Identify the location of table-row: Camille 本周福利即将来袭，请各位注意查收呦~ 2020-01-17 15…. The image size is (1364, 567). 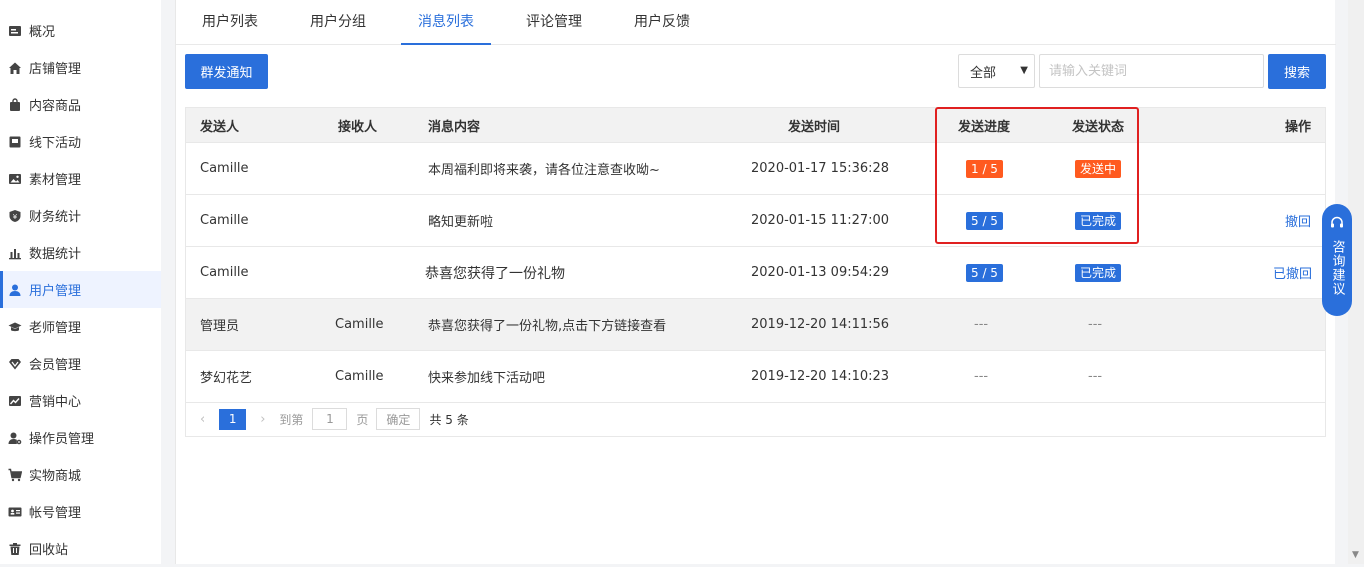
(755, 168).